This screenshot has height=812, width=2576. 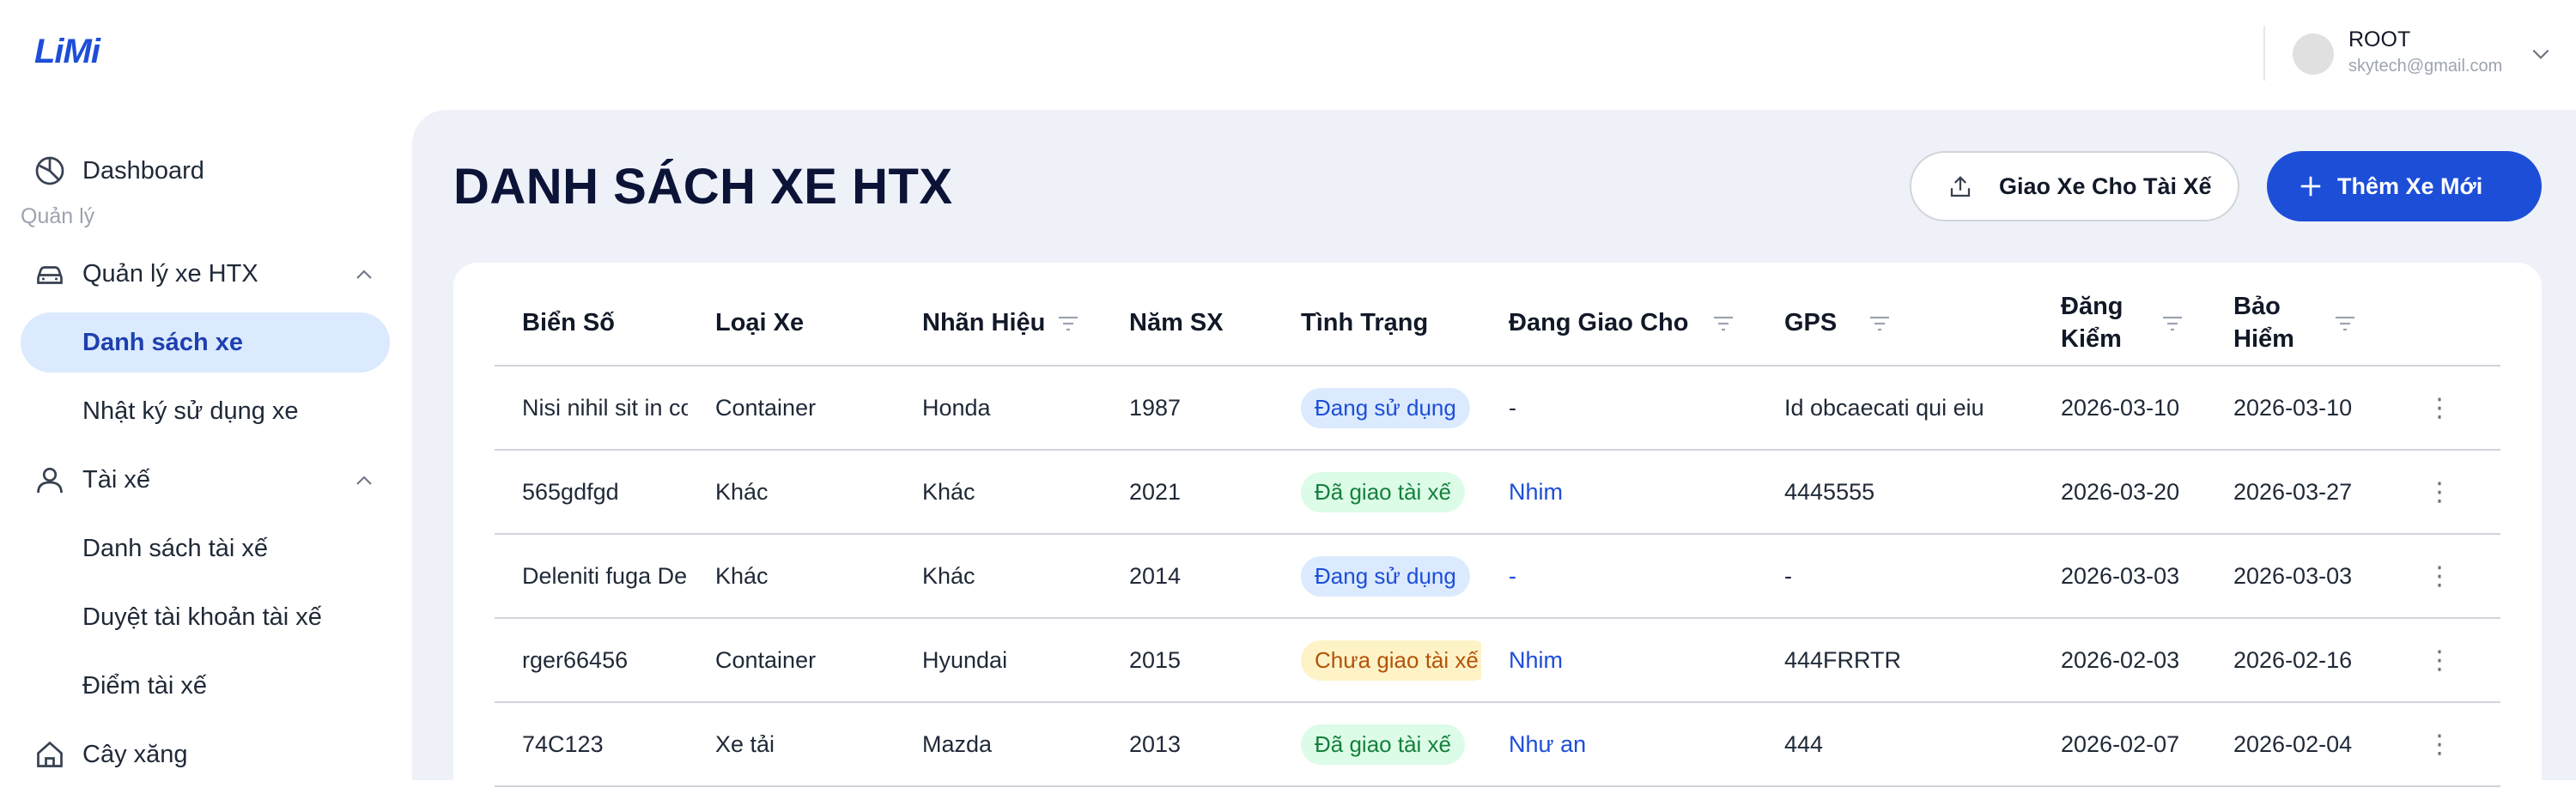 What do you see at coordinates (998, 323) in the screenshot?
I see `column-header-brand: Nhãn Hiệu` at bounding box center [998, 323].